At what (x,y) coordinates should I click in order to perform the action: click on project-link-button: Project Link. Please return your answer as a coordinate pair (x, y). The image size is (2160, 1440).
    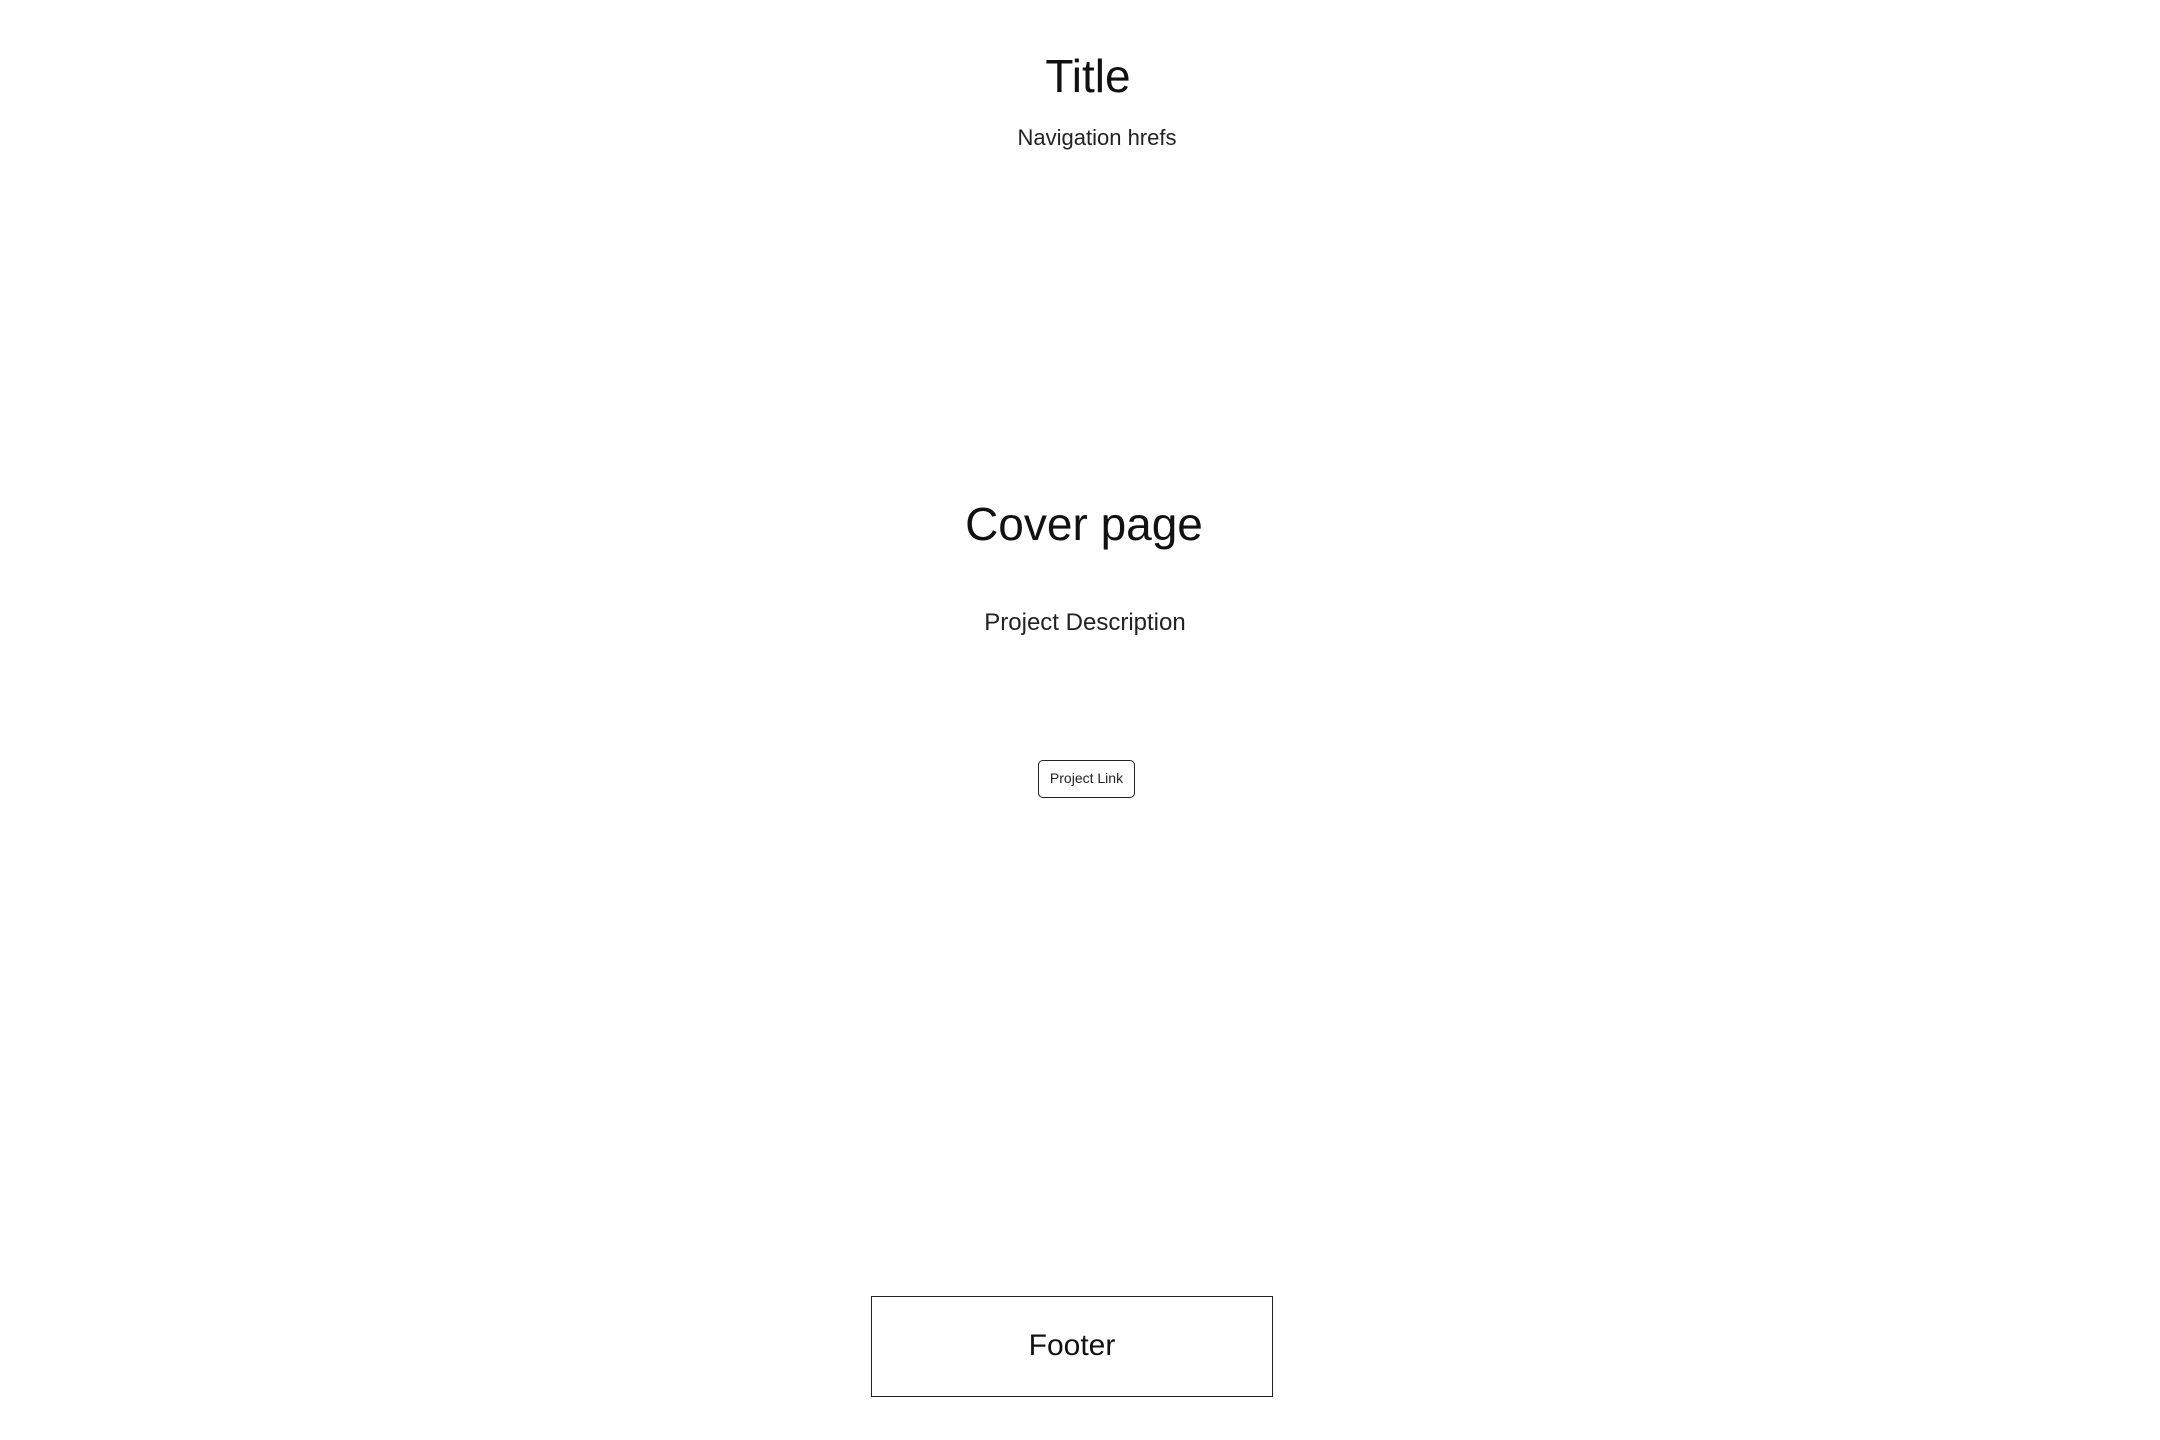
    Looking at the image, I should click on (1086, 779).